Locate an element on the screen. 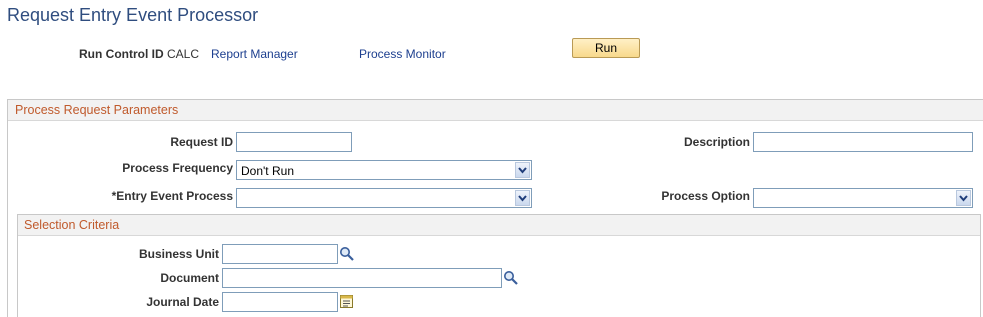 Image resolution: width=983 pixels, height=317 pixels. report-manager-link: Report Manager is located at coordinates (254, 54).